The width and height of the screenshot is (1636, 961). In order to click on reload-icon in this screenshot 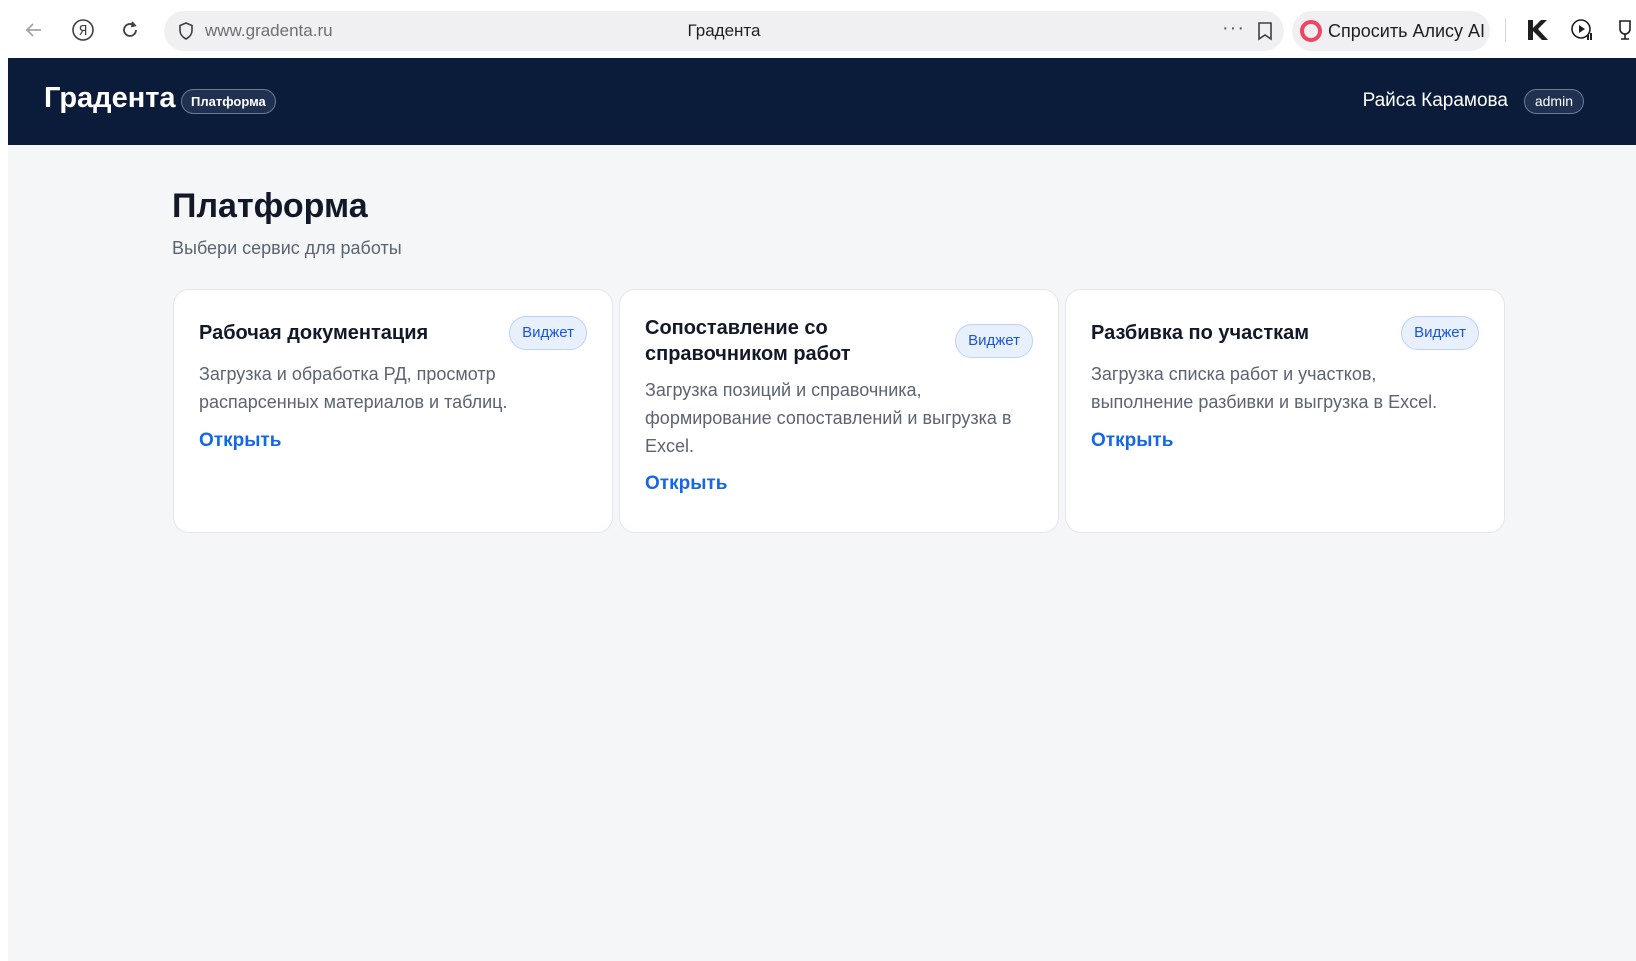, I will do `click(130, 30)`.